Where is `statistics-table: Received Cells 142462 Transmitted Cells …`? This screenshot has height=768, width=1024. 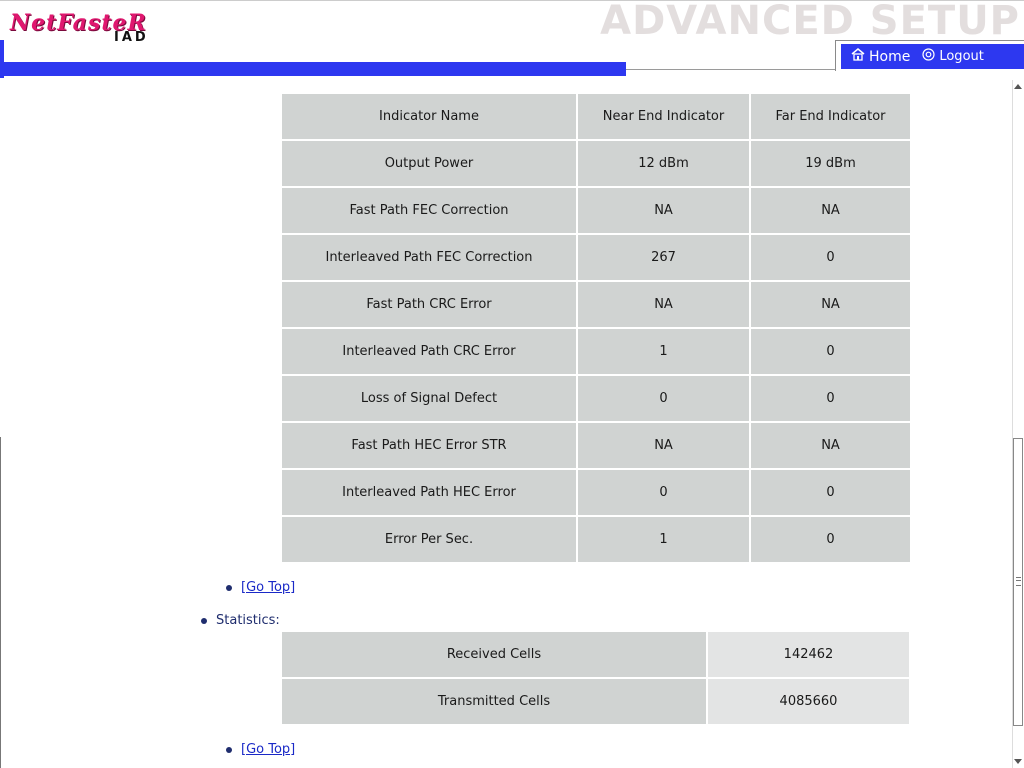 statistics-table: Received Cells 142462 Transmitted Cells … is located at coordinates (595, 678).